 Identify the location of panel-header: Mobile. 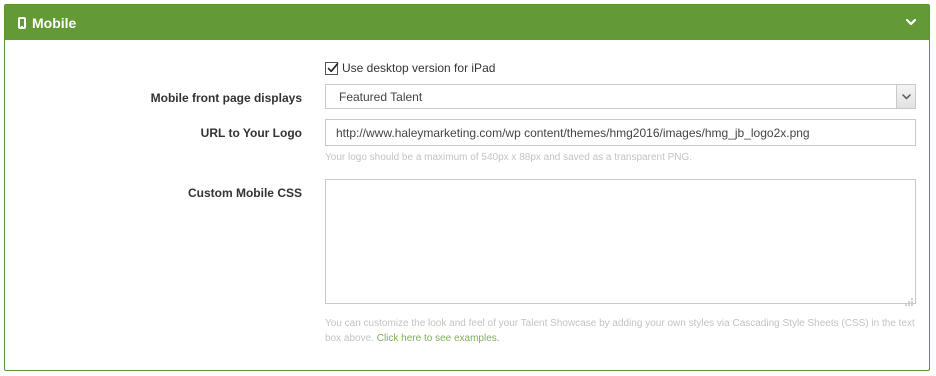
(467, 22).